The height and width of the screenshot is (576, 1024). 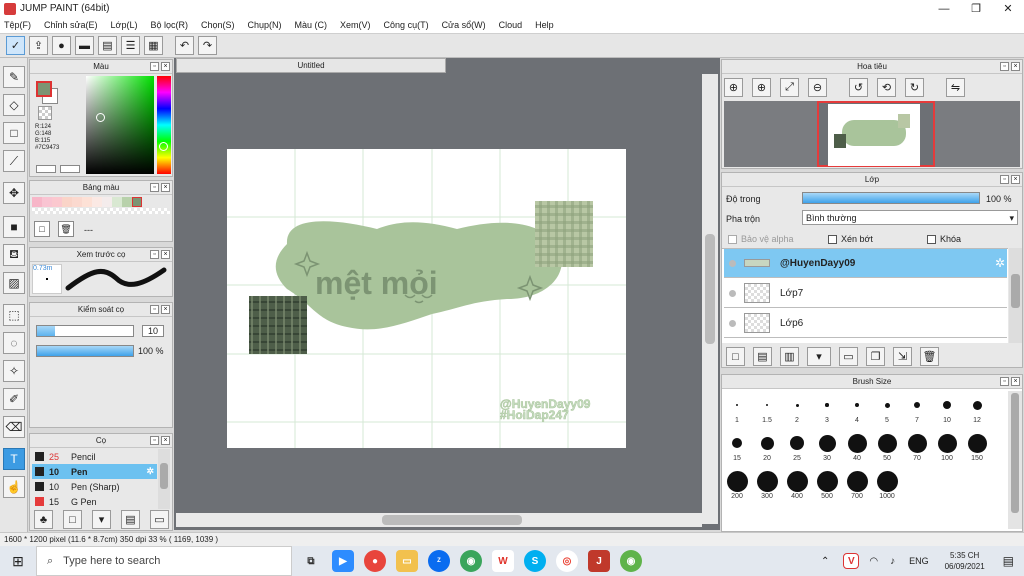 What do you see at coordinates (14, 133) in the screenshot?
I see `rectangle-select-icon: □` at bounding box center [14, 133].